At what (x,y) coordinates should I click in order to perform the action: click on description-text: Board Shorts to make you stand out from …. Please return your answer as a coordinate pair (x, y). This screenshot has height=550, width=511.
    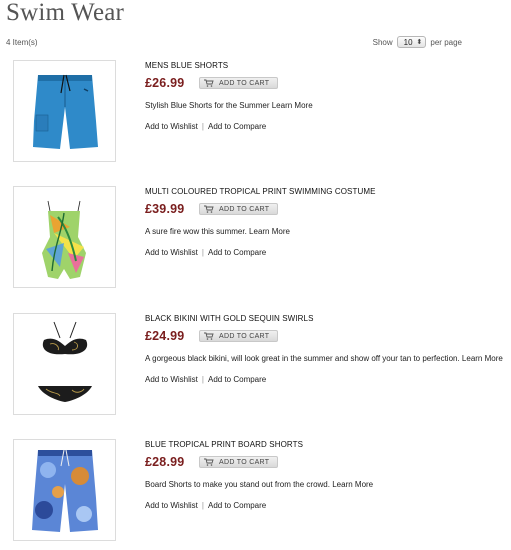
    Looking at the image, I should click on (237, 484).